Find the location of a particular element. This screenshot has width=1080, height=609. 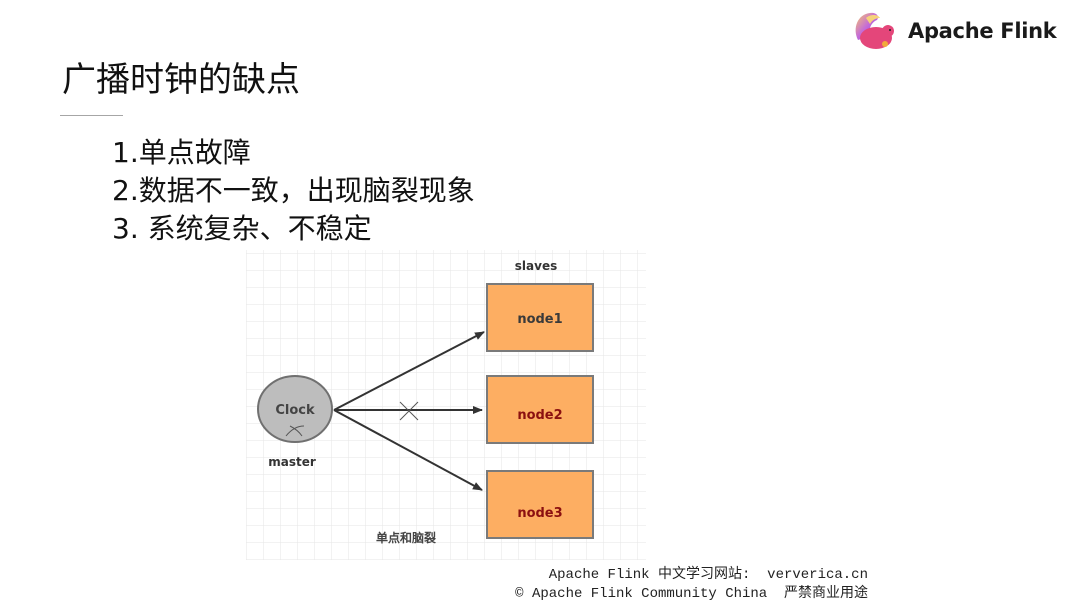

apache-flink-logo: Apache Flink is located at coordinates (954, 31).